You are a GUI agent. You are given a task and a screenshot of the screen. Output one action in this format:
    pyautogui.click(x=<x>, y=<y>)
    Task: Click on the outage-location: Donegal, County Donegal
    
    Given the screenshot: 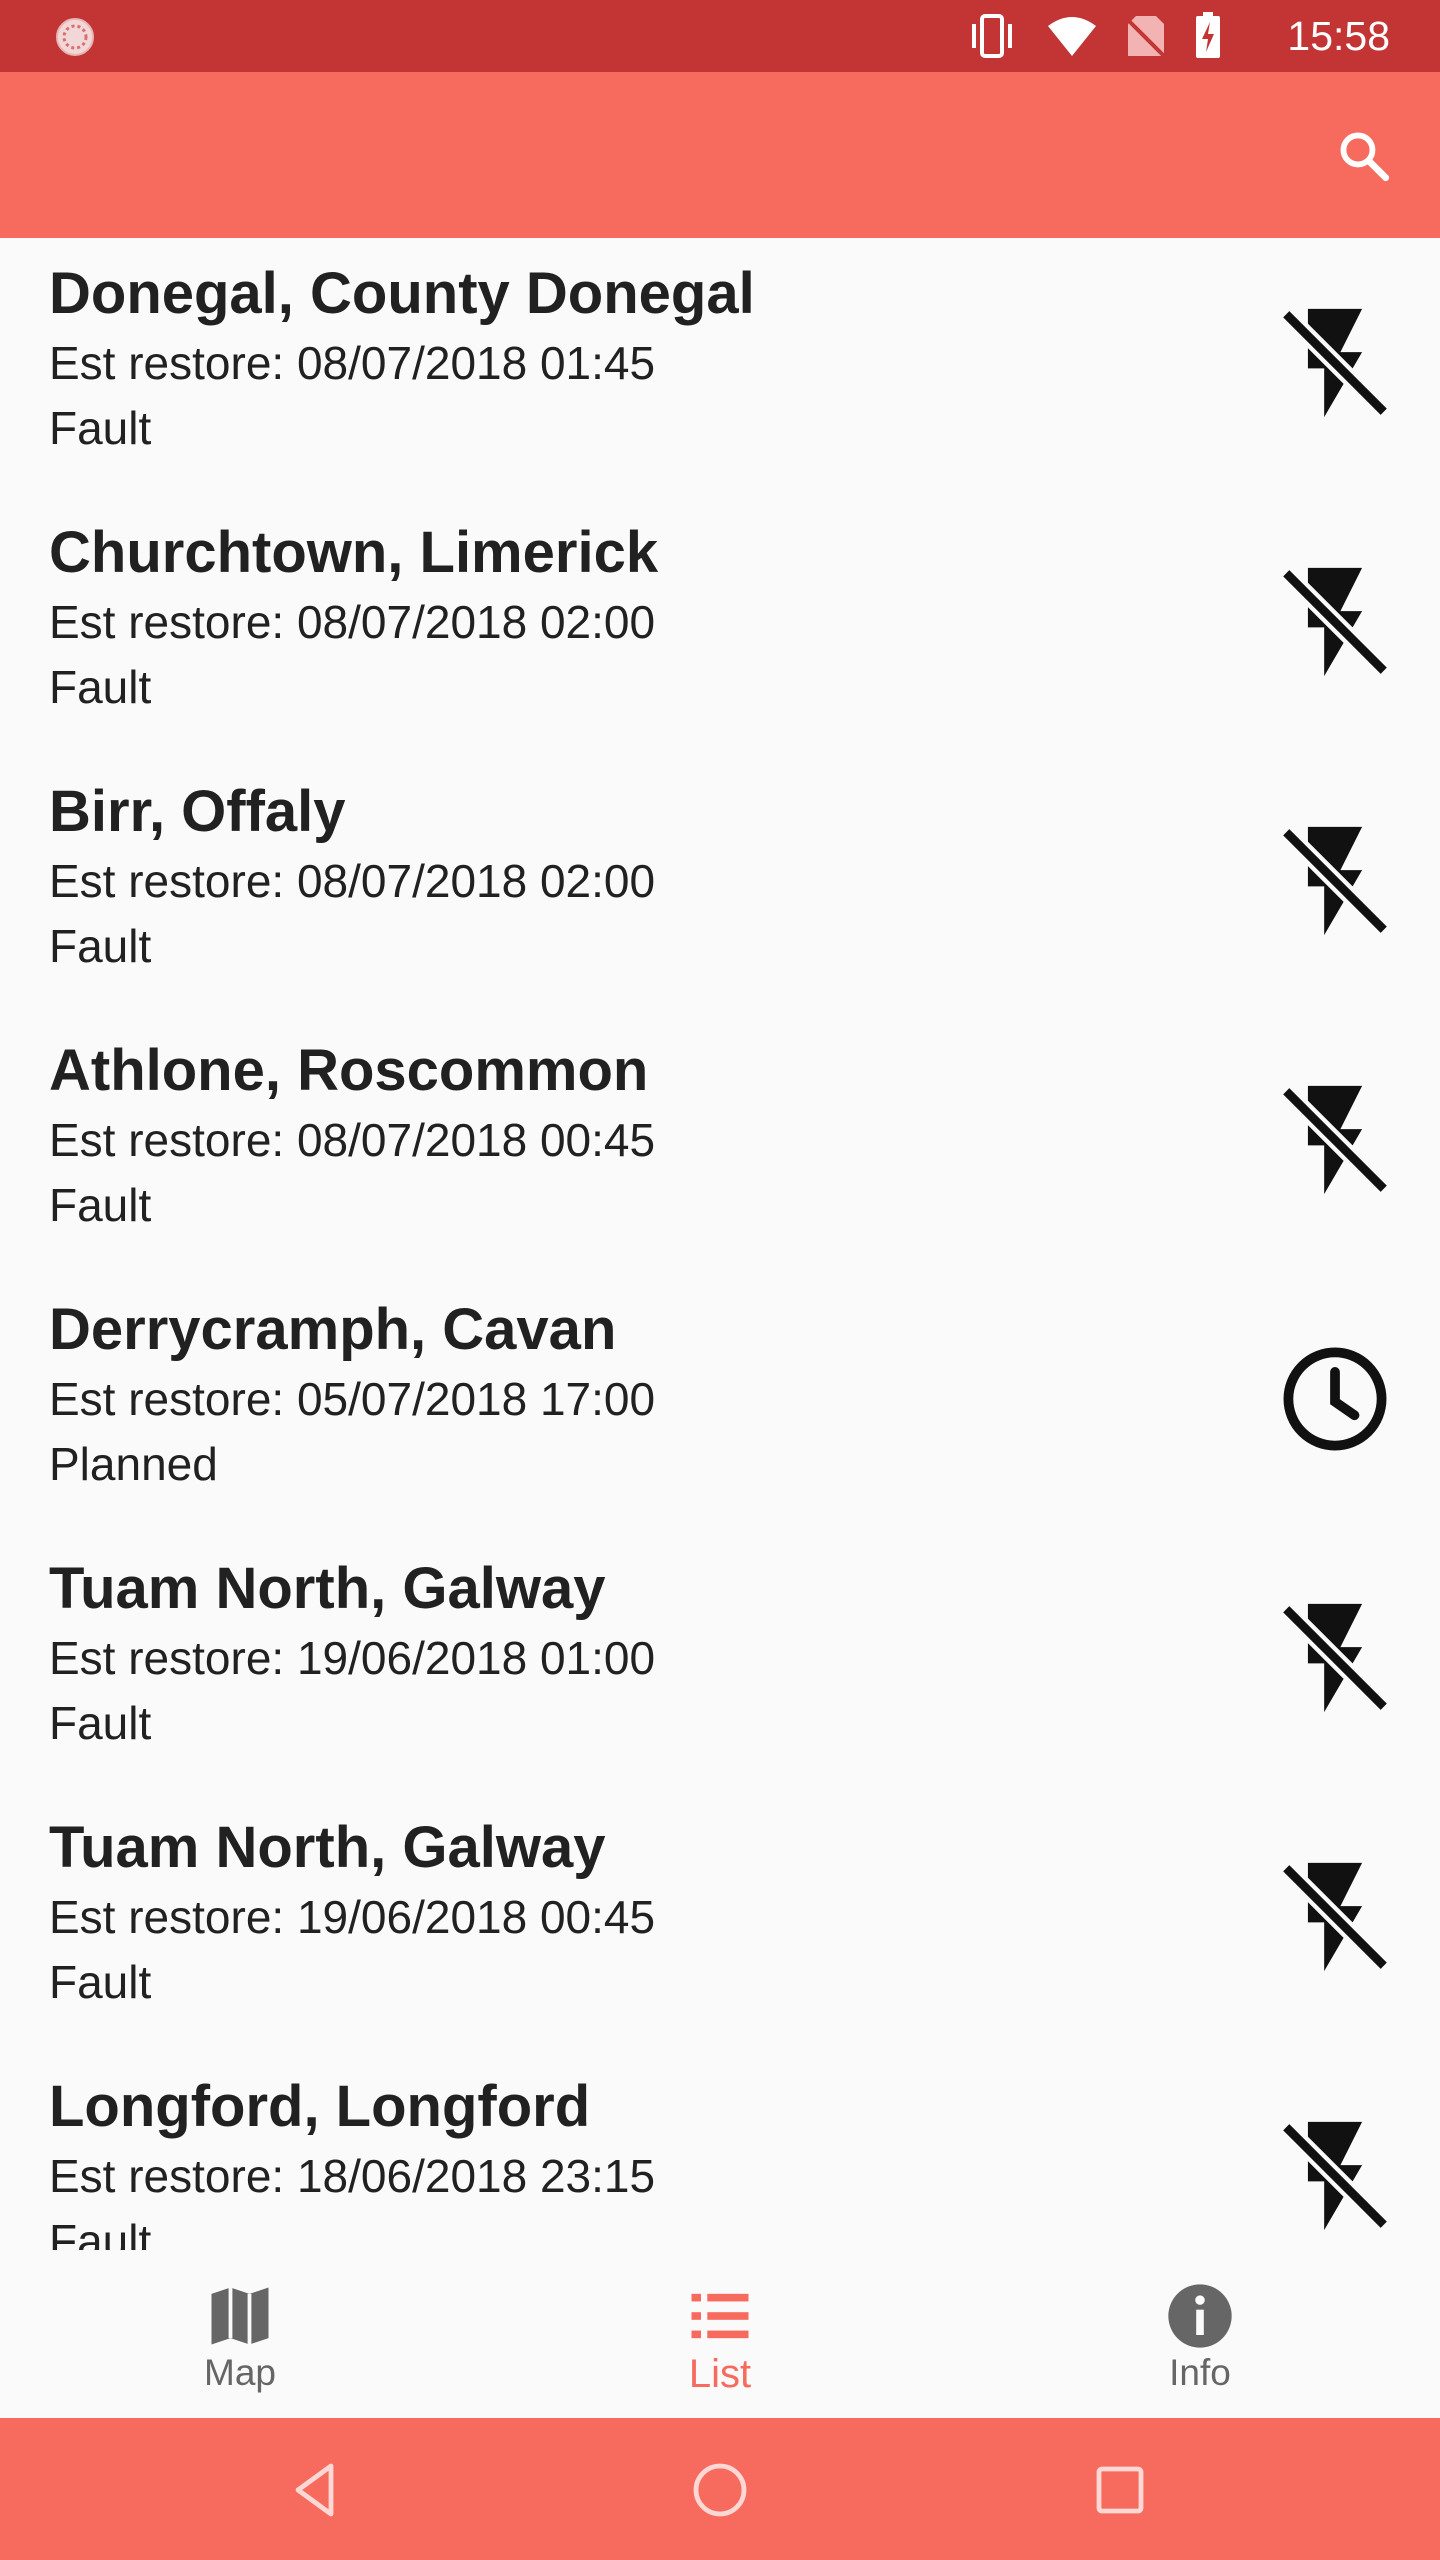 What is the action you would take?
    pyautogui.click(x=402, y=293)
    